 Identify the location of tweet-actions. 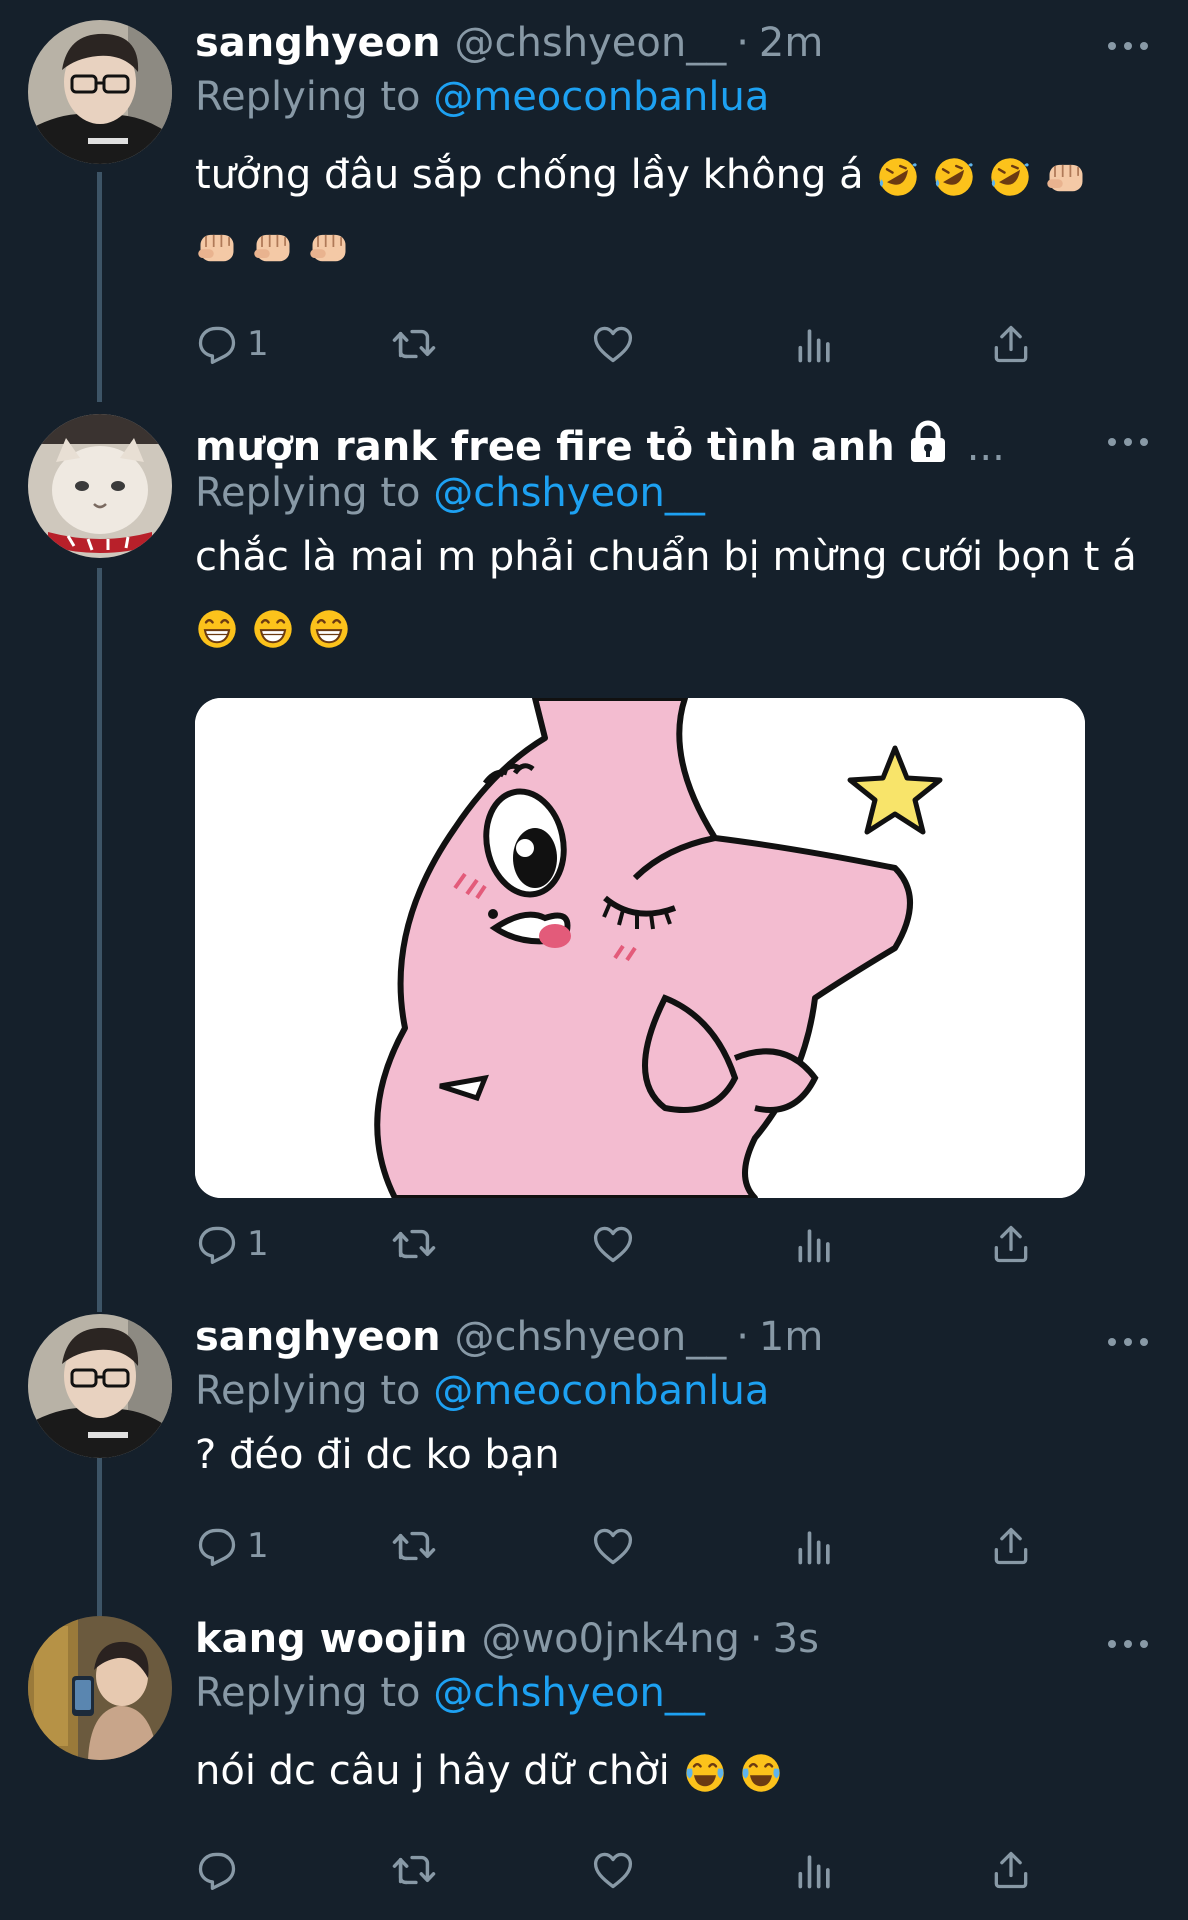
(620, 1870).